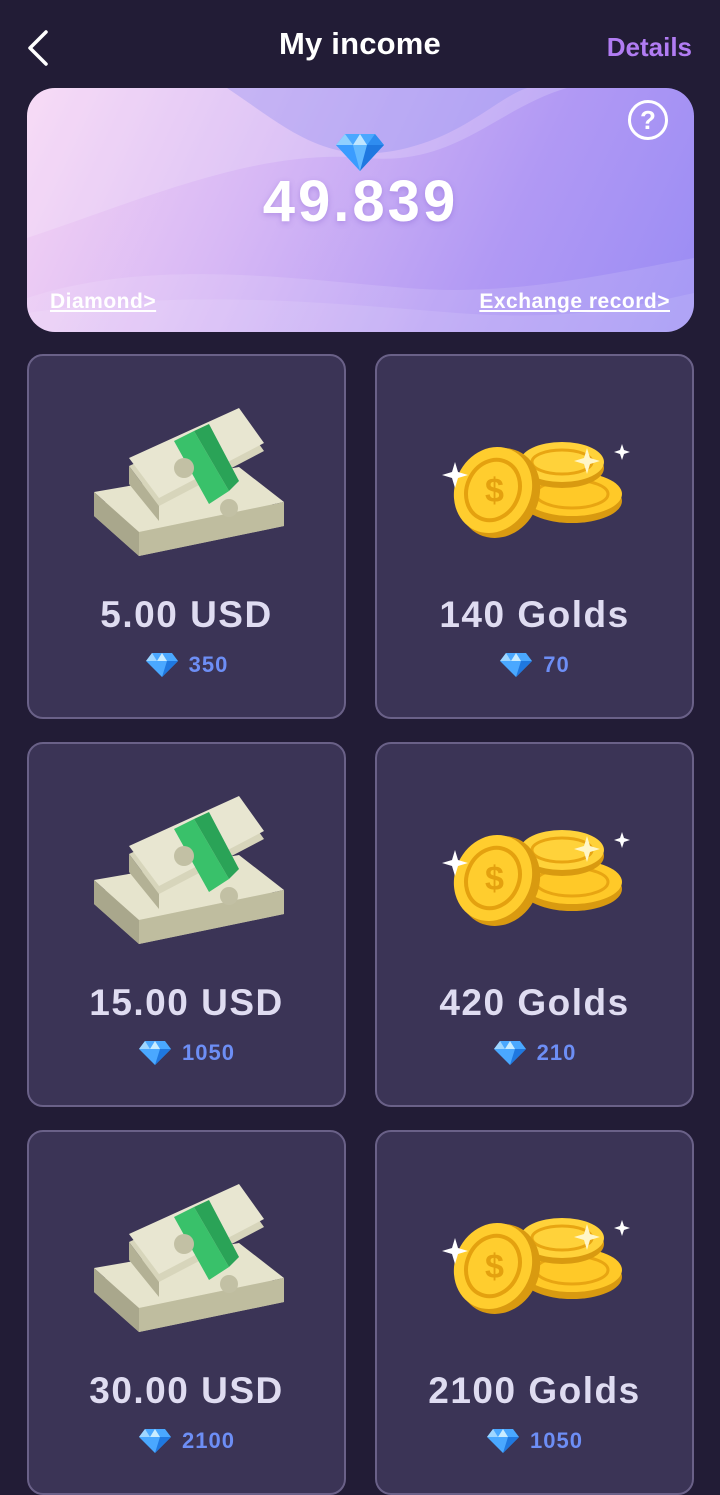 This screenshot has width=720, height=1495. Describe the element at coordinates (208, 1440) in the screenshot. I see `item-price: 2100` at that location.